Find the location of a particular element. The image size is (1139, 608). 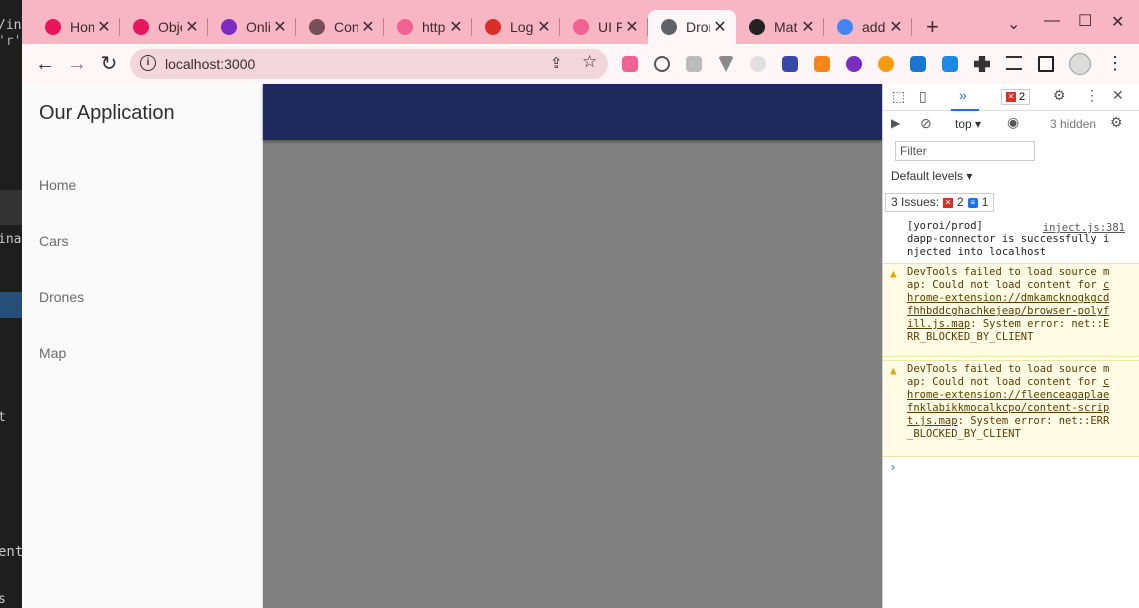

error-icon: ✕ is located at coordinates (948, 202).